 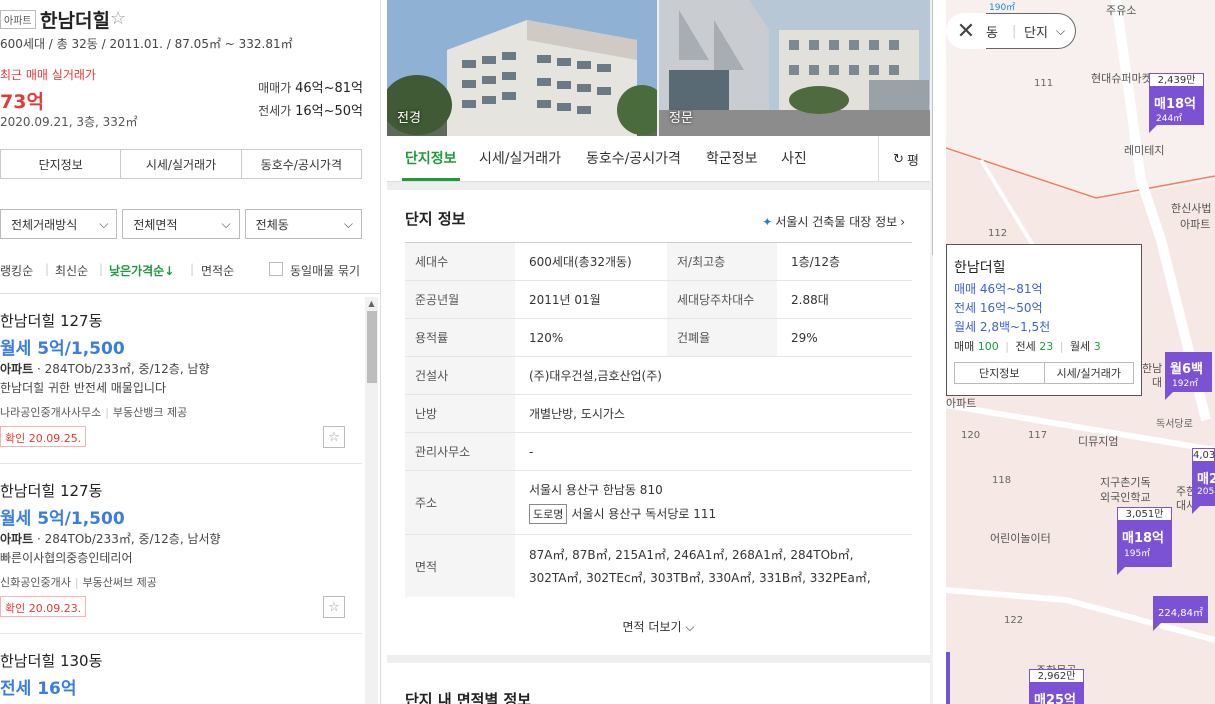 I want to click on popup-jeonse: 전세 16억~50억, so click(x=998, y=308).